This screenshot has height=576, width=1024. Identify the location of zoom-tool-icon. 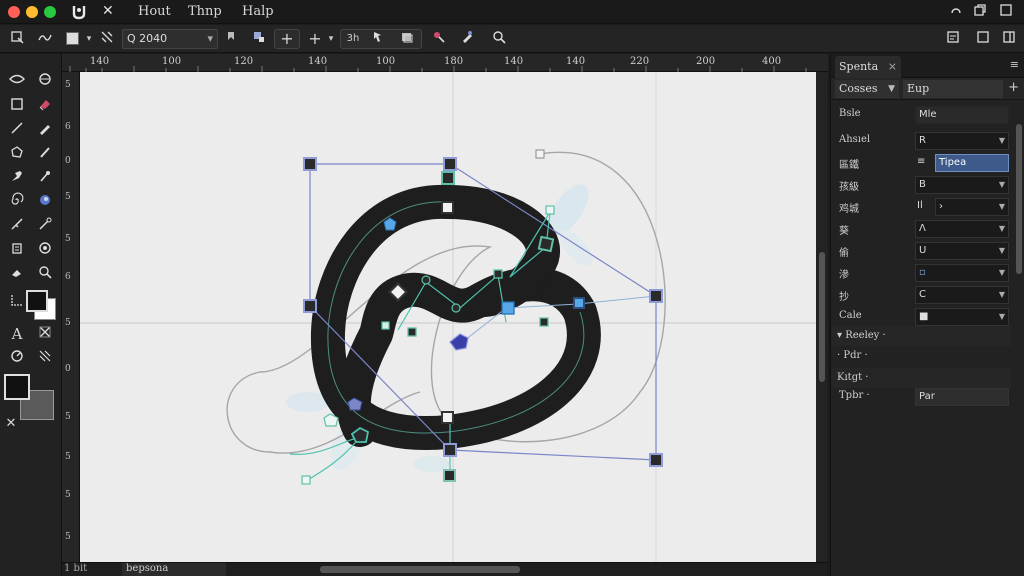
(499, 39).